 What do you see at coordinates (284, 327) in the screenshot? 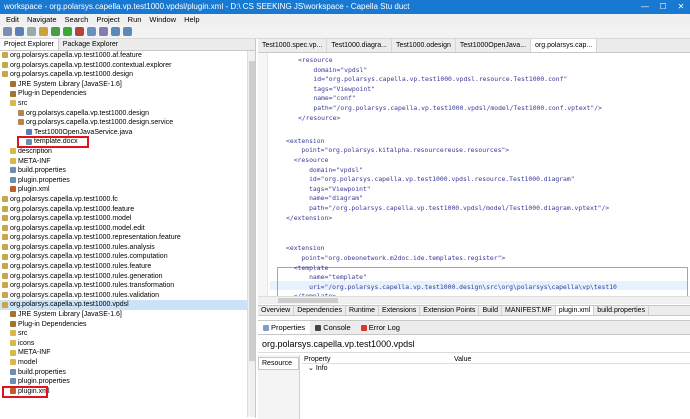
I see `tab-properties: Properties` at bounding box center [284, 327].